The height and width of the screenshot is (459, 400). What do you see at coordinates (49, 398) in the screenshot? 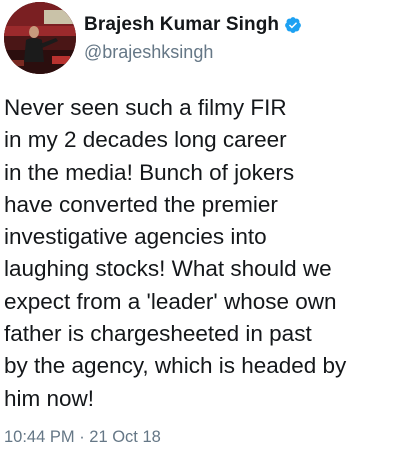
I see `tweet-text-line: him now!` at bounding box center [49, 398].